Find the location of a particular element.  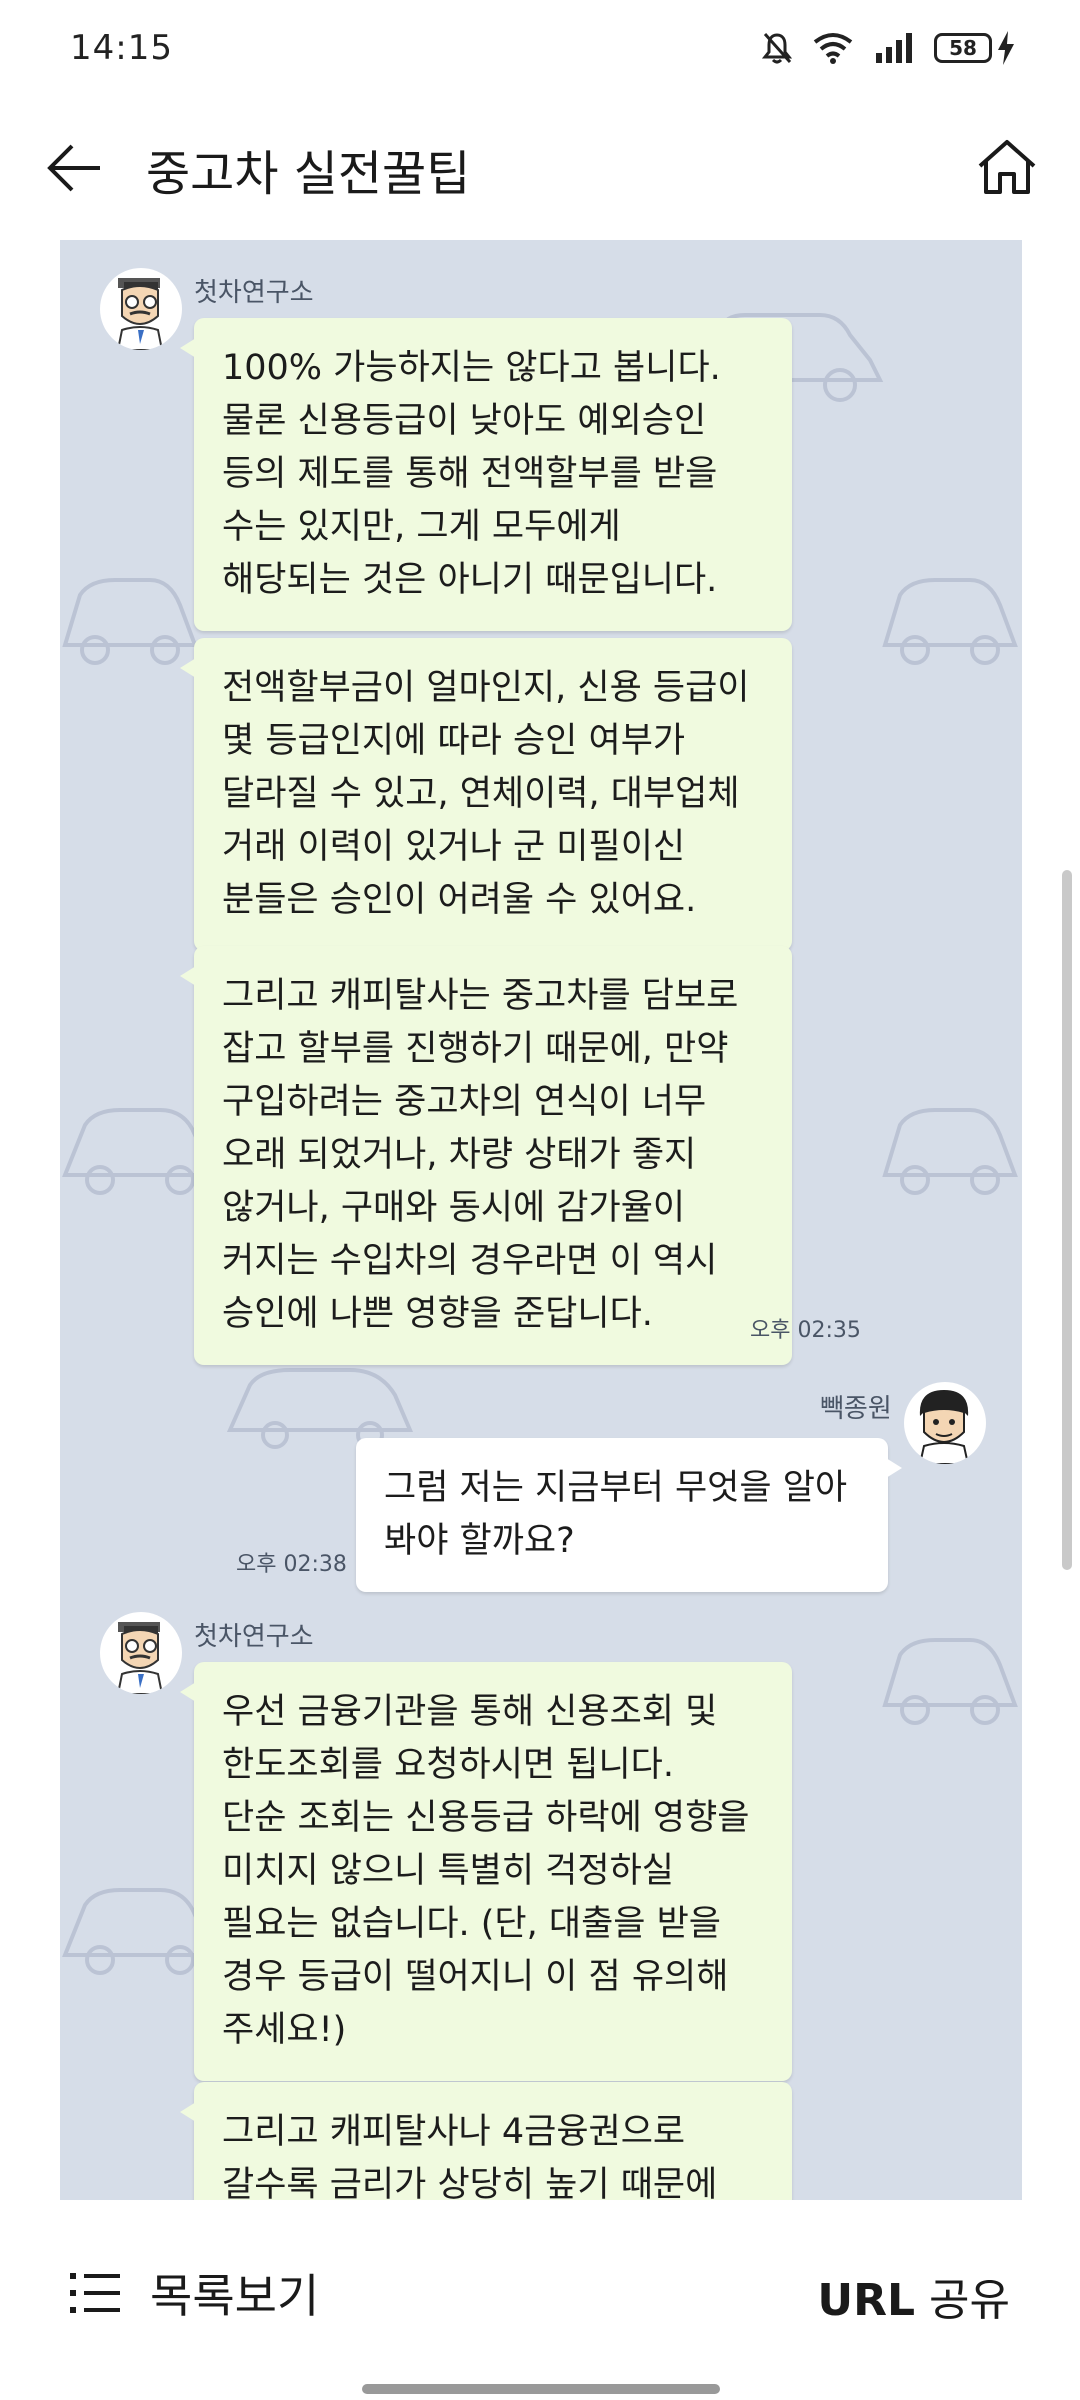

message-bubble: 그리고 캐피탈사나 4금융권으로 갈수록 금리가 상당히 높기 때문에 is located at coordinates (486, 2141).